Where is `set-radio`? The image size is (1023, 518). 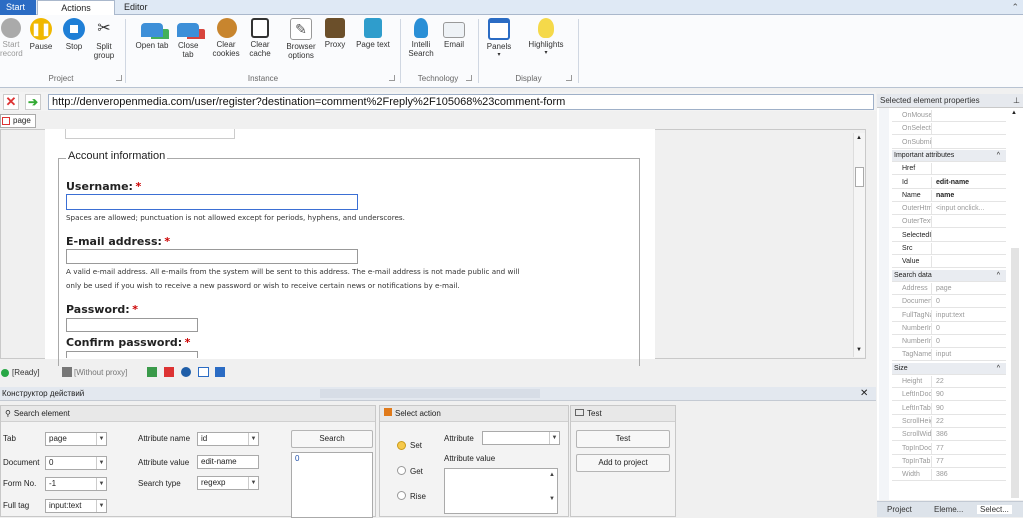
set-radio is located at coordinates (401, 445).